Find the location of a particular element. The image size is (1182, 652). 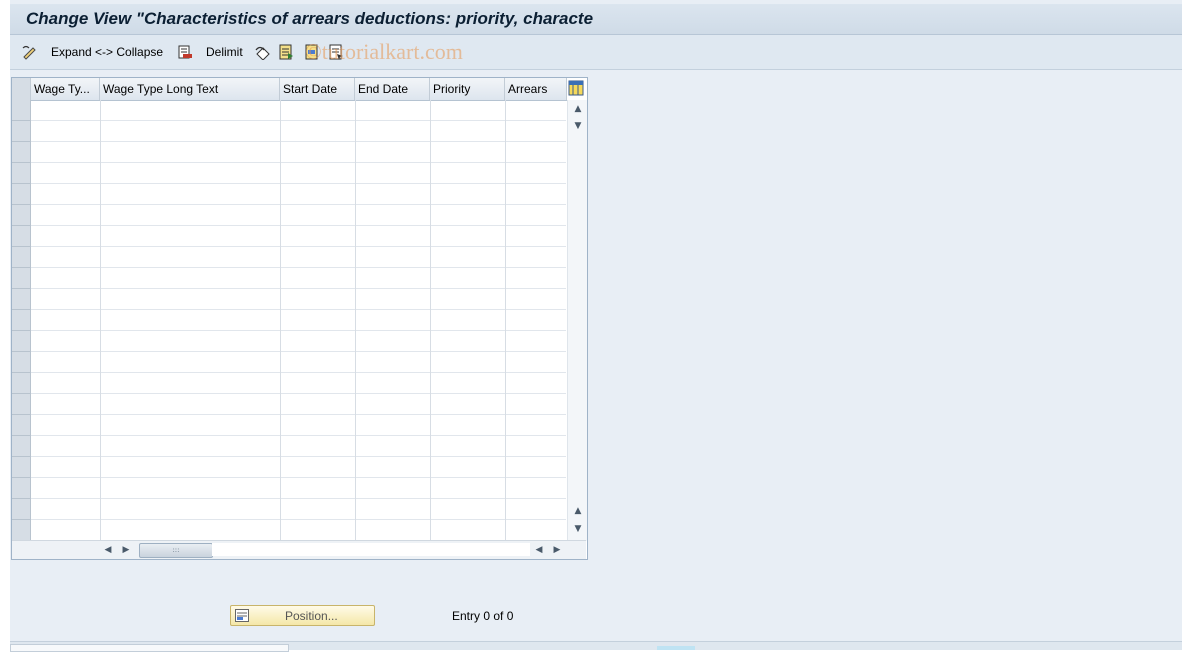

undo-change-icon is located at coordinates (263, 52).